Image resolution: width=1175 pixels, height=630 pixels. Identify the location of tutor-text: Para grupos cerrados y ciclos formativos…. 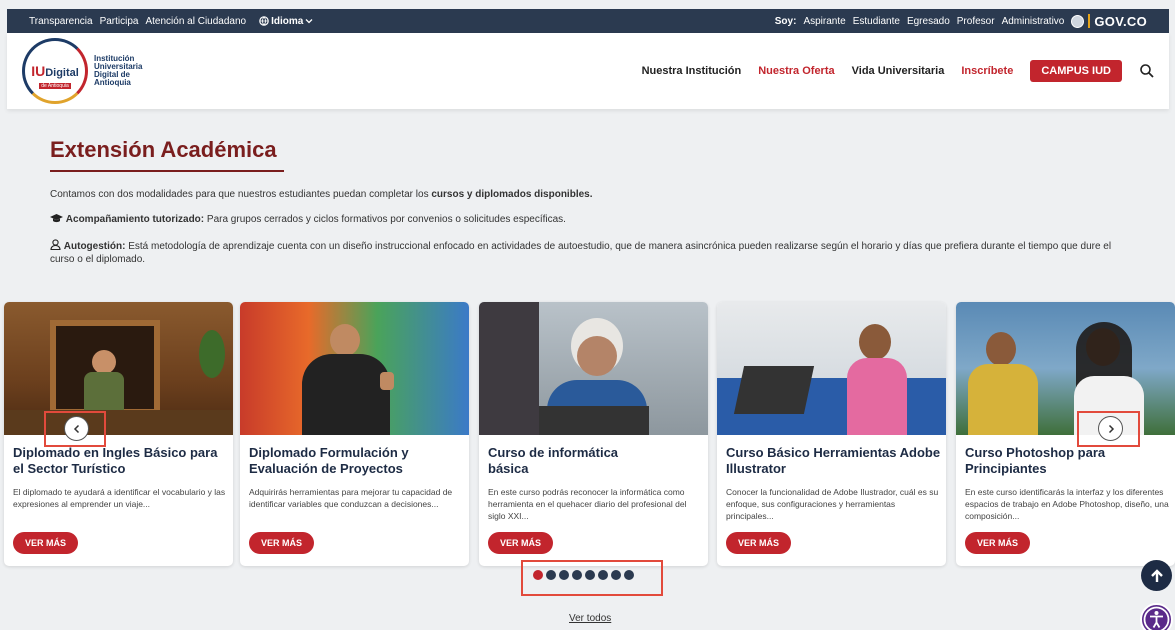
(385, 219).